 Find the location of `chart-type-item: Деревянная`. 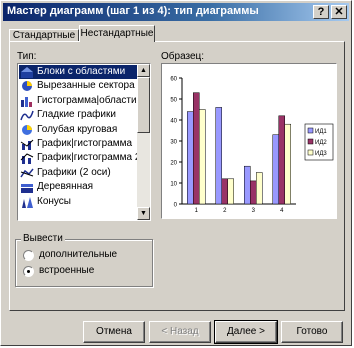

chart-type-item: Деревянная is located at coordinates (78, 187).